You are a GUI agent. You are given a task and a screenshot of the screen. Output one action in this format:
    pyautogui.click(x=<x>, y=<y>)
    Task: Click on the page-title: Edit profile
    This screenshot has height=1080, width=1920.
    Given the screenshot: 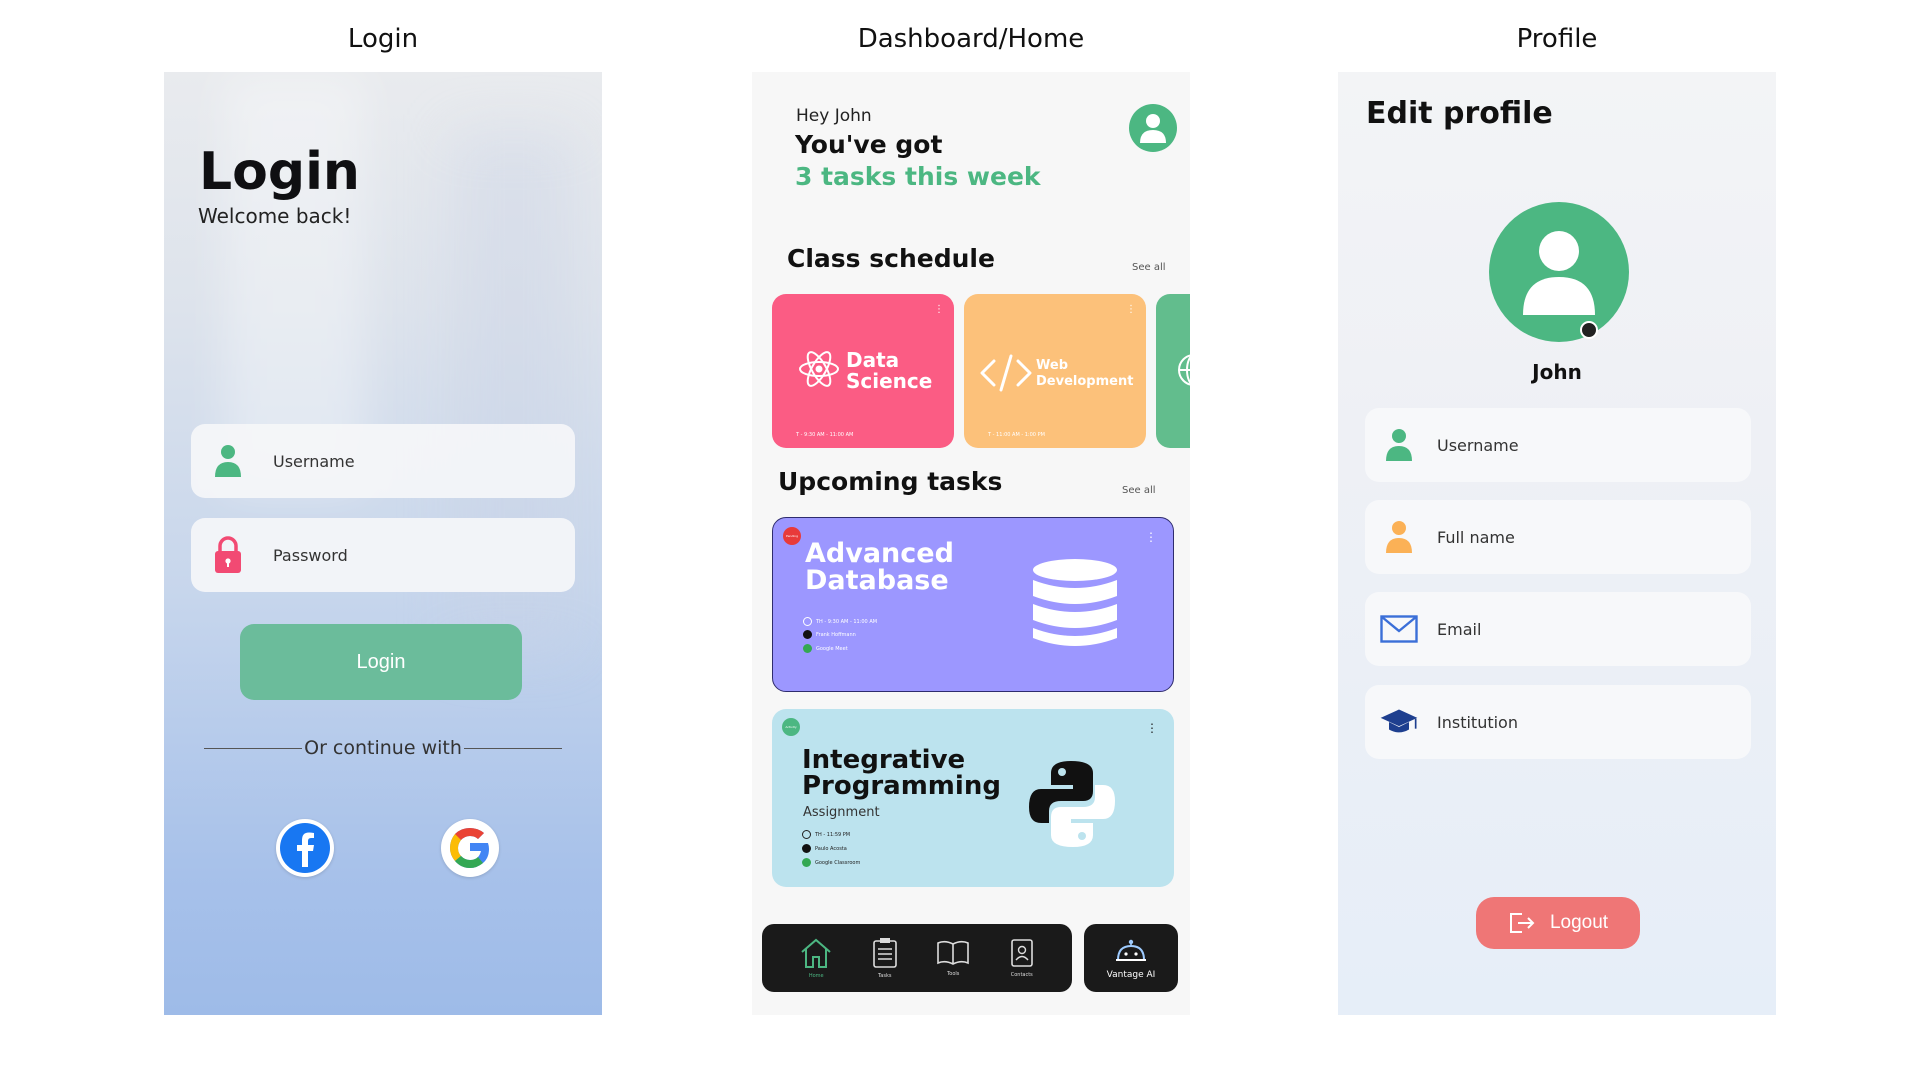 What is the action you would take?
    pyautogui.click(x=1459, y=113)
    